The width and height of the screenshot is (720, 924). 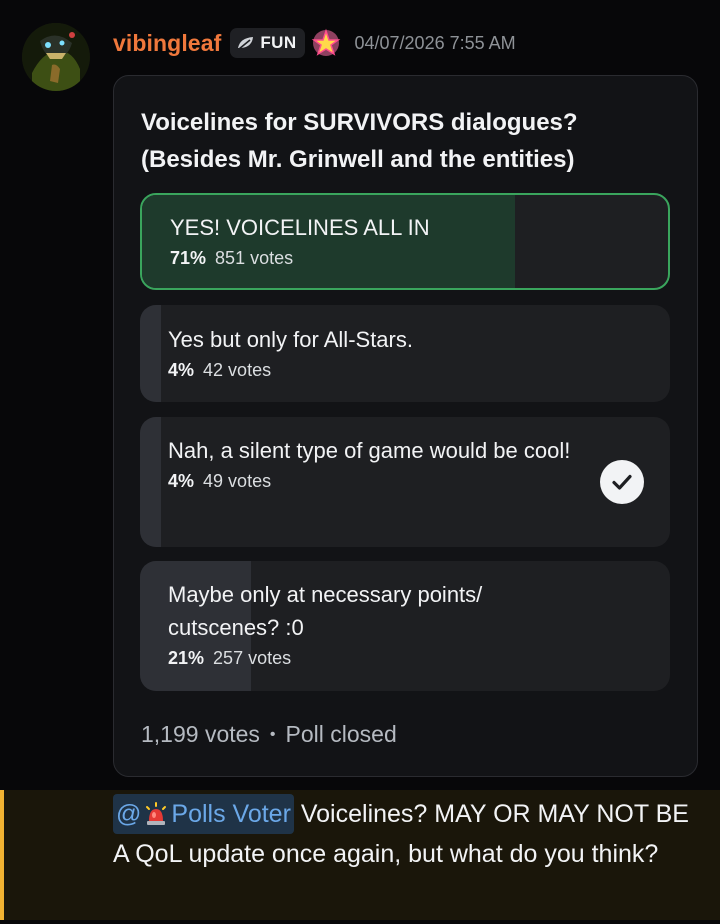 I want to click on poll-option-stats: 21% 257 votes, so click(x=379, y=658).